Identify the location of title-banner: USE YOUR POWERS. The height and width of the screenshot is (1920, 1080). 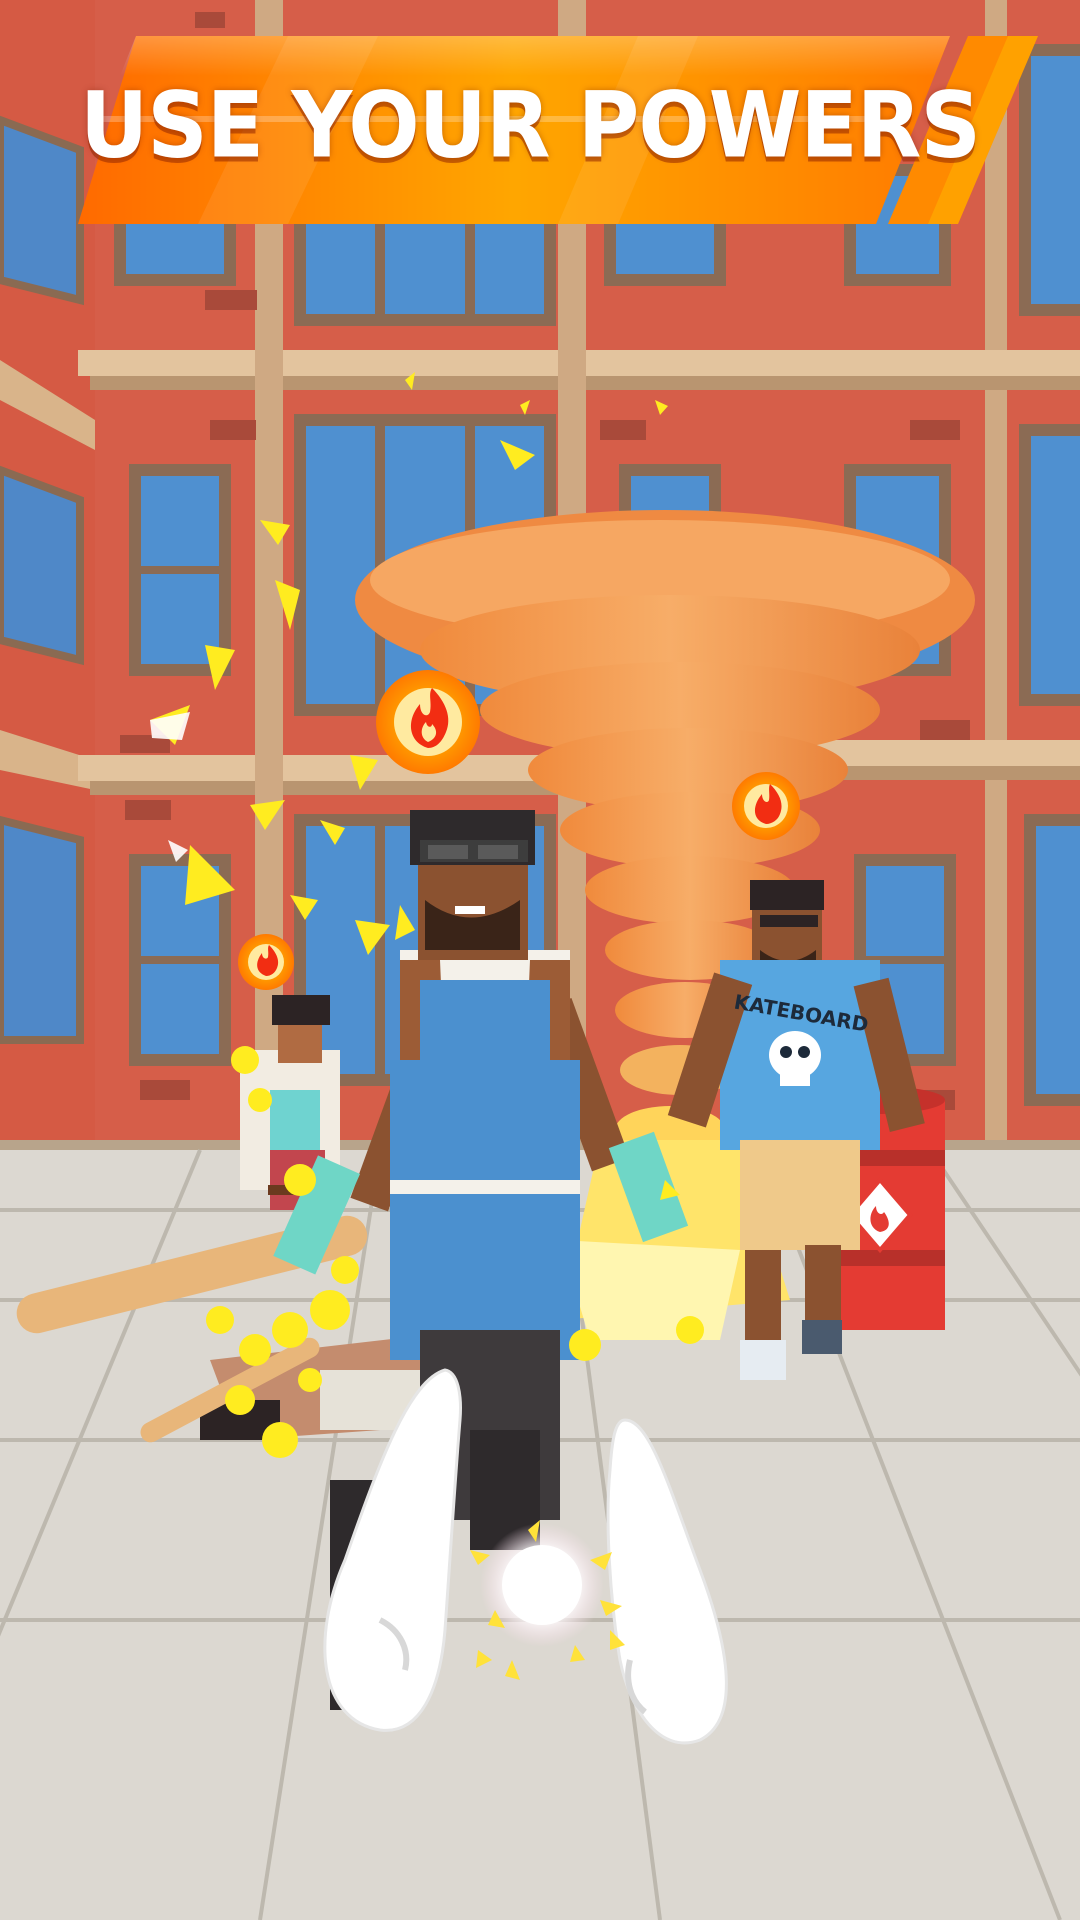
(558, 131).